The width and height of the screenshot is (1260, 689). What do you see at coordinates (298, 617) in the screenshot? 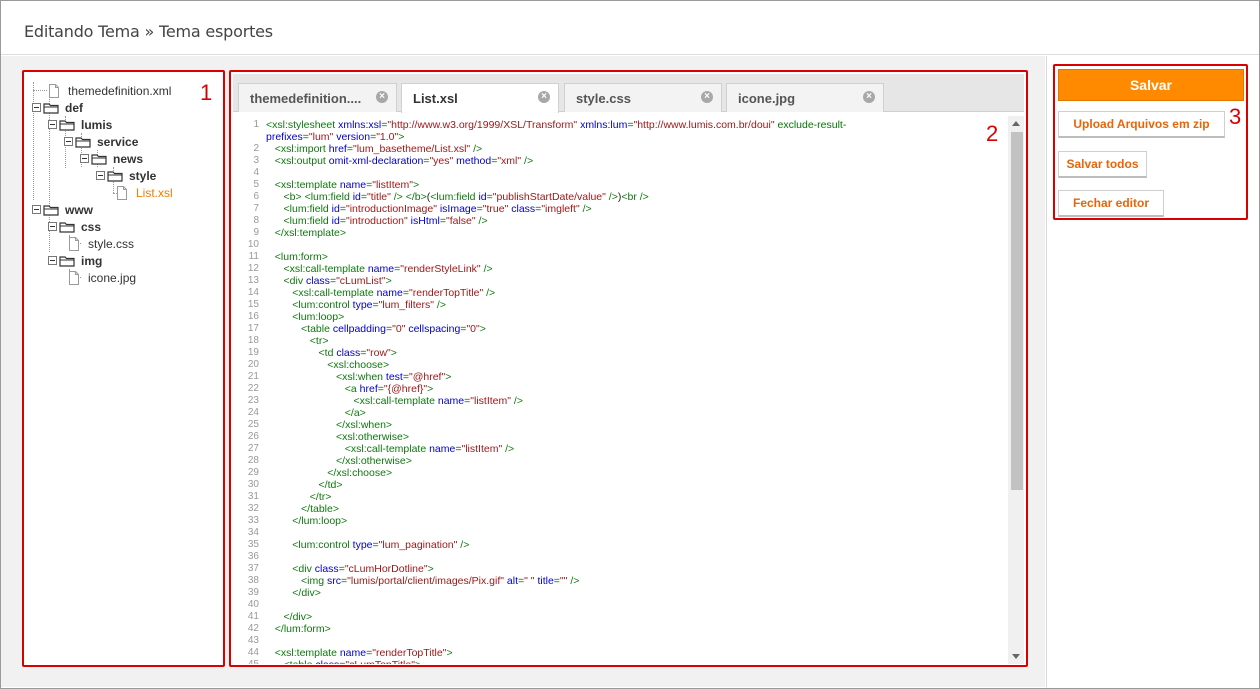
I see `code-text: </div>` at bounding box center [298, 617].